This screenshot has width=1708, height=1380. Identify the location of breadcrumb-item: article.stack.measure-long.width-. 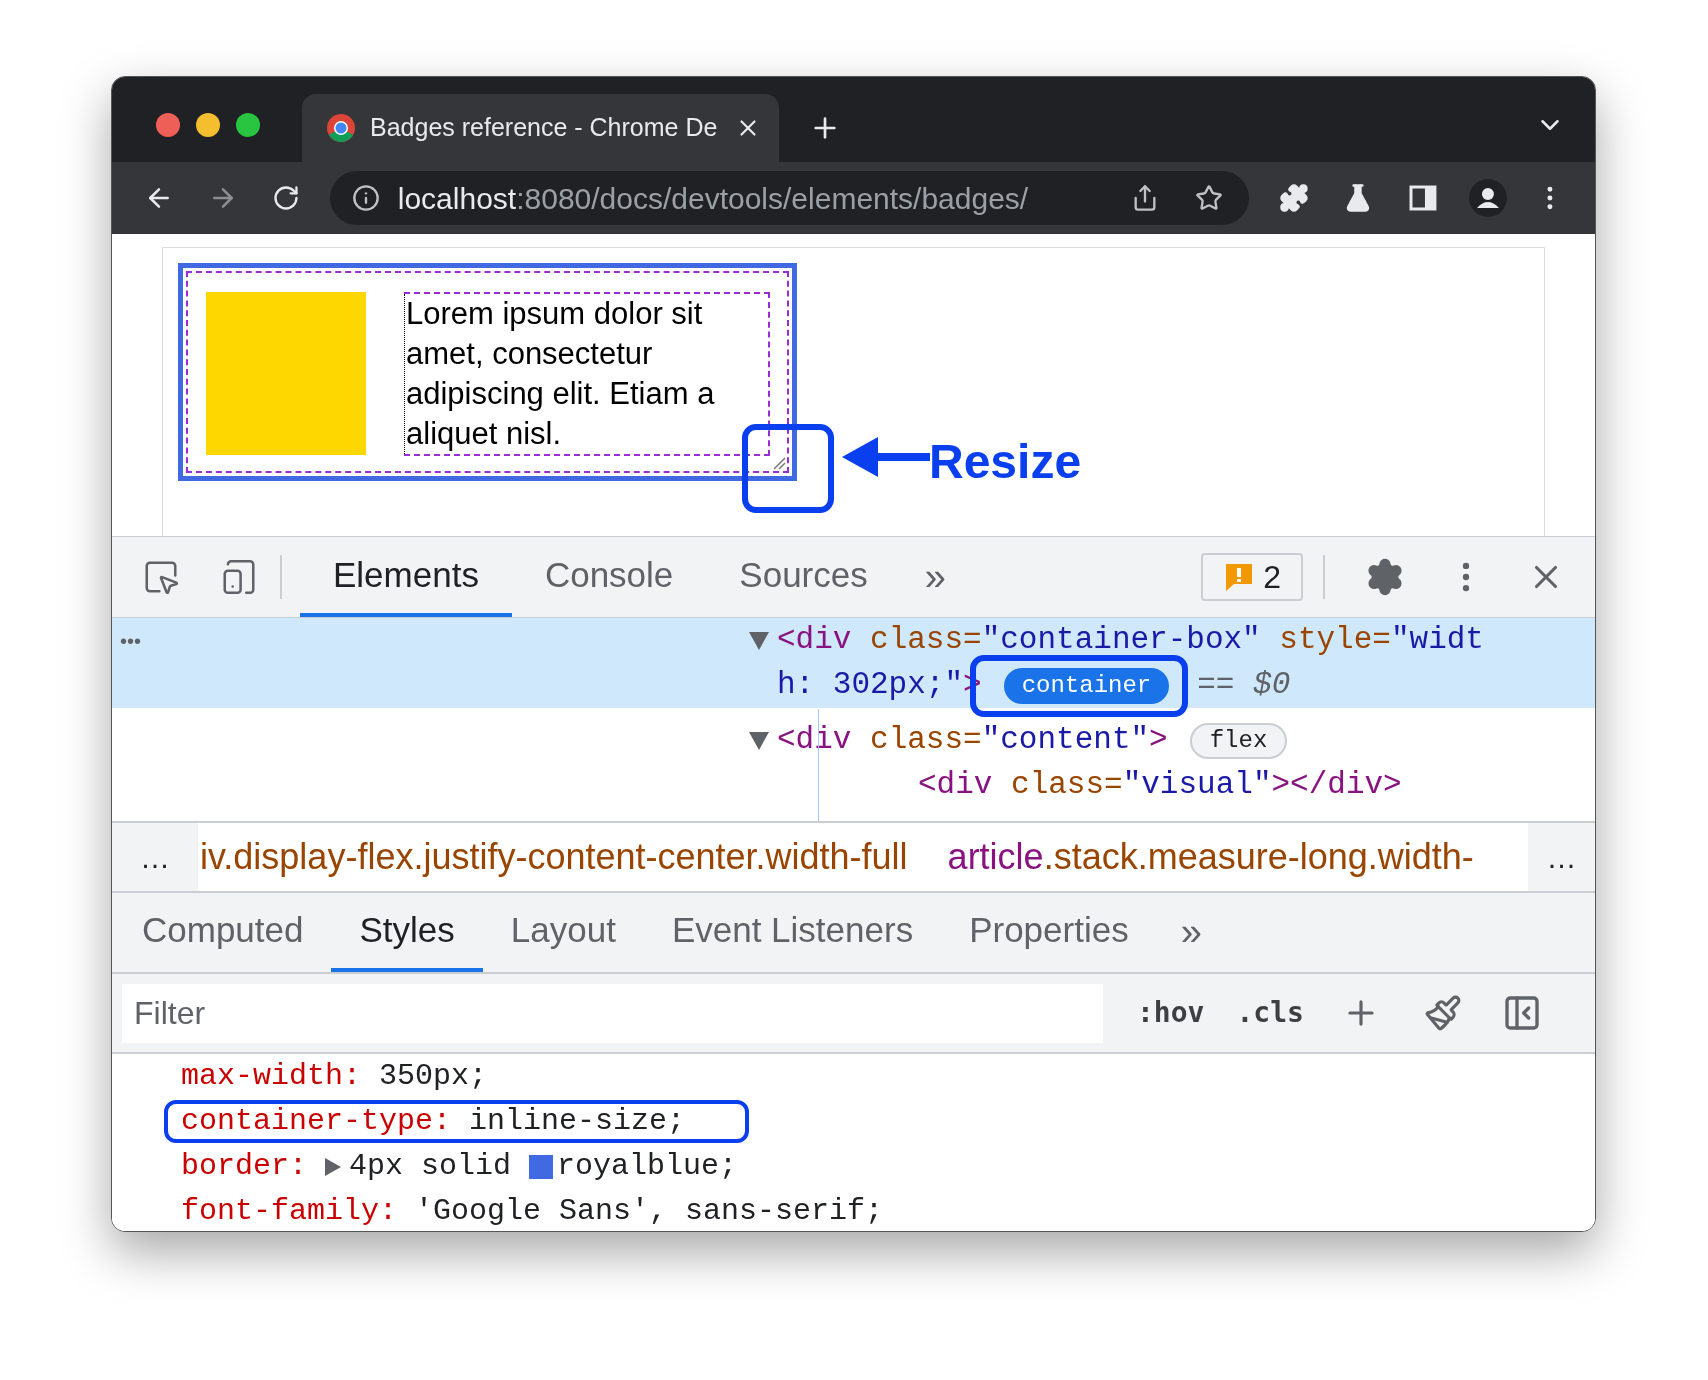
(1210, 857).